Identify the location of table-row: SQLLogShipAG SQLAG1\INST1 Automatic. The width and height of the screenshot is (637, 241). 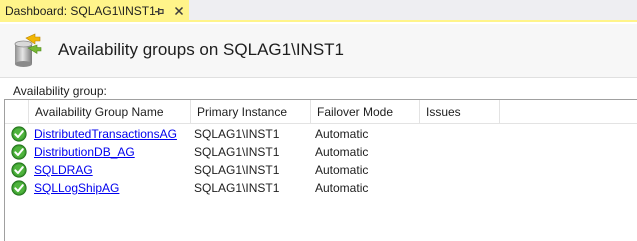
(321, 188).